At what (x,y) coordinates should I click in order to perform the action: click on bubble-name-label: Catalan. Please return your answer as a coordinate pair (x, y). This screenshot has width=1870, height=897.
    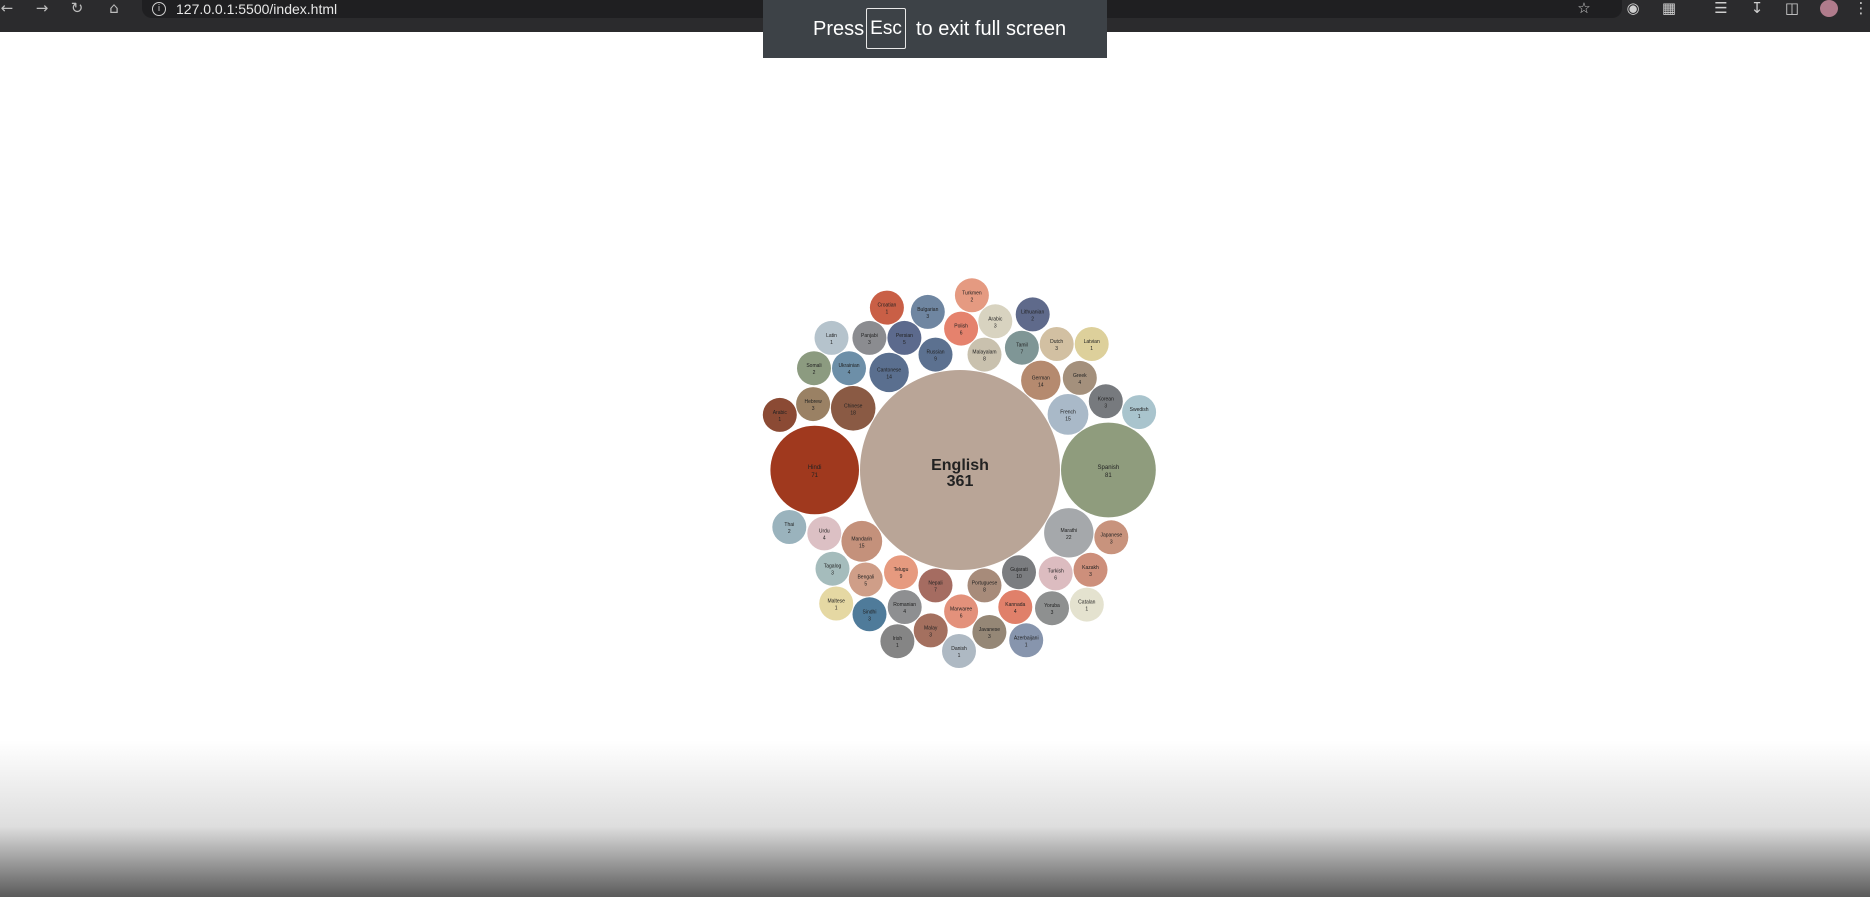
    Looking at the image, I should click on (1086, 603).